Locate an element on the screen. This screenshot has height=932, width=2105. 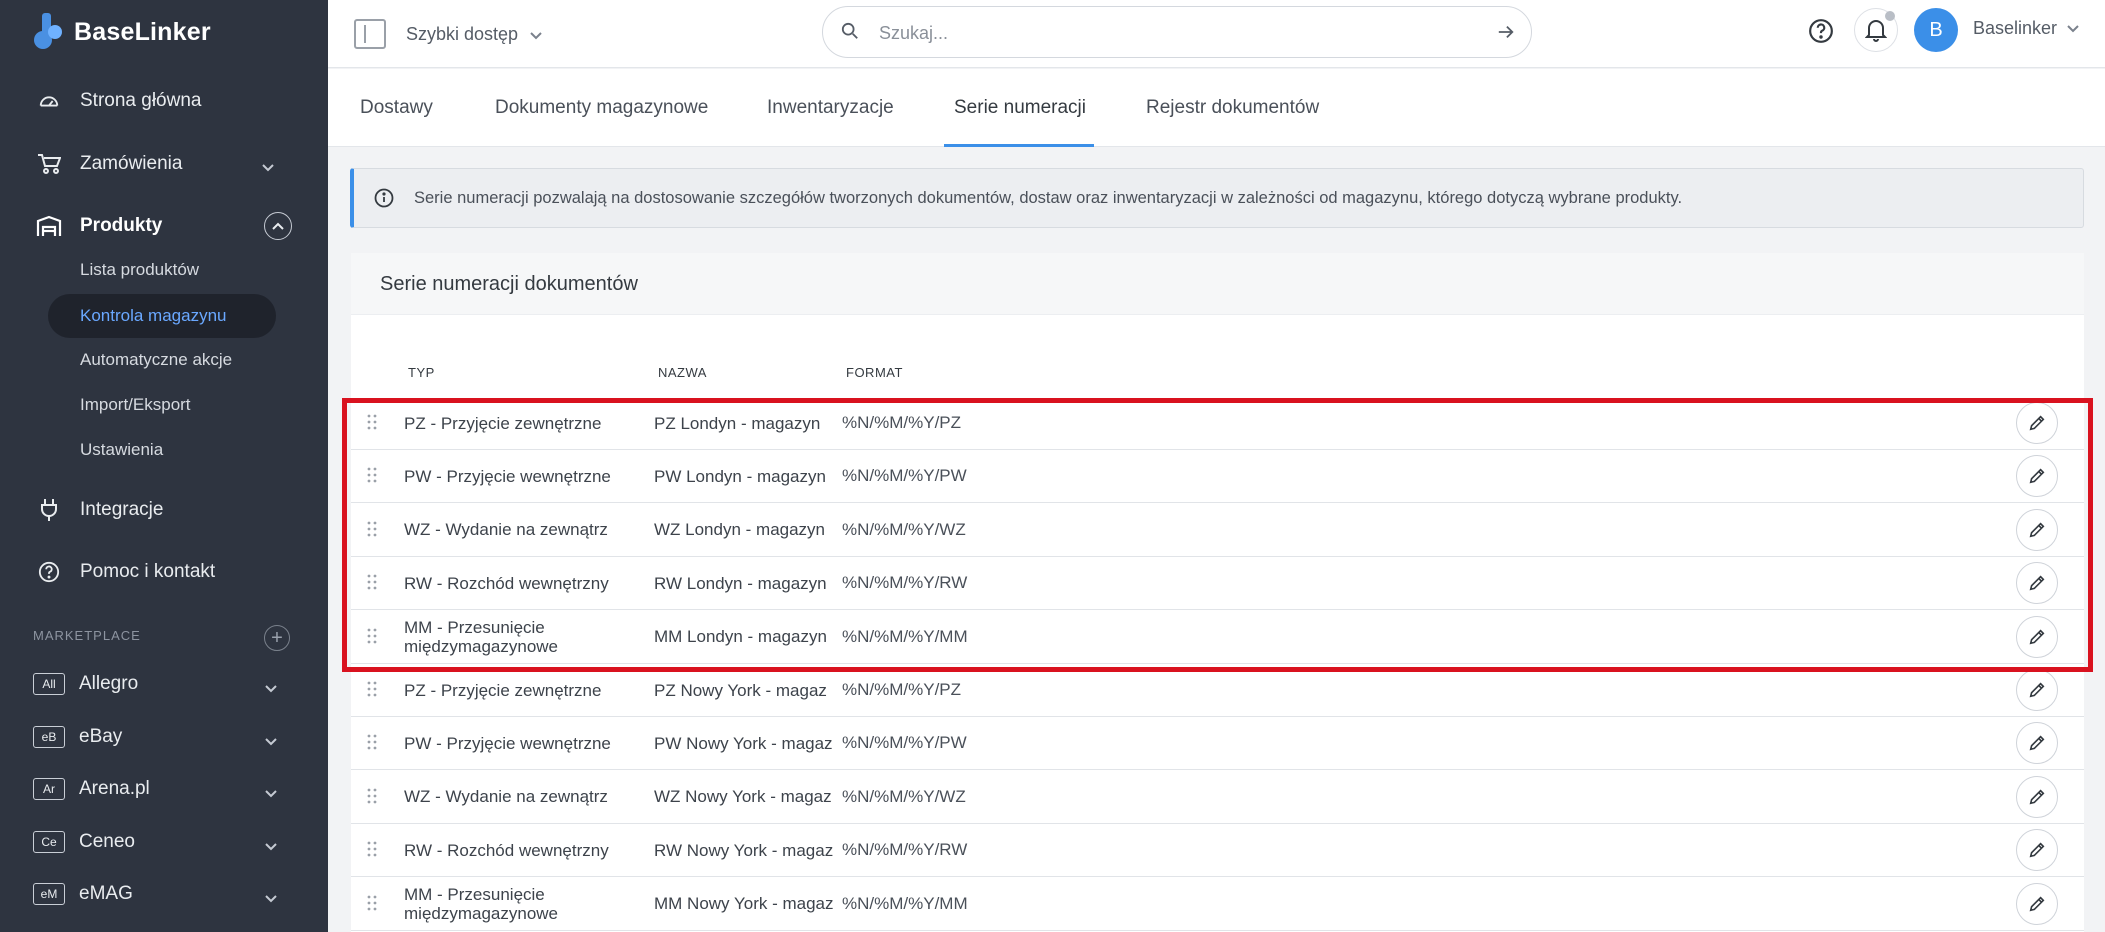
brand-name: BaseLinker is located at coordinates (142, 31).